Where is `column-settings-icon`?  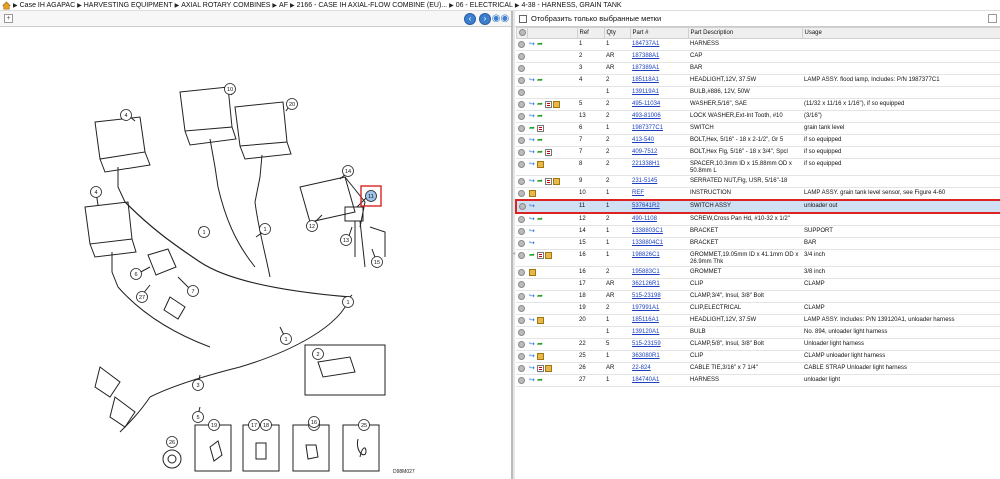
column-settings-icon is located at coordinates (992, 18).